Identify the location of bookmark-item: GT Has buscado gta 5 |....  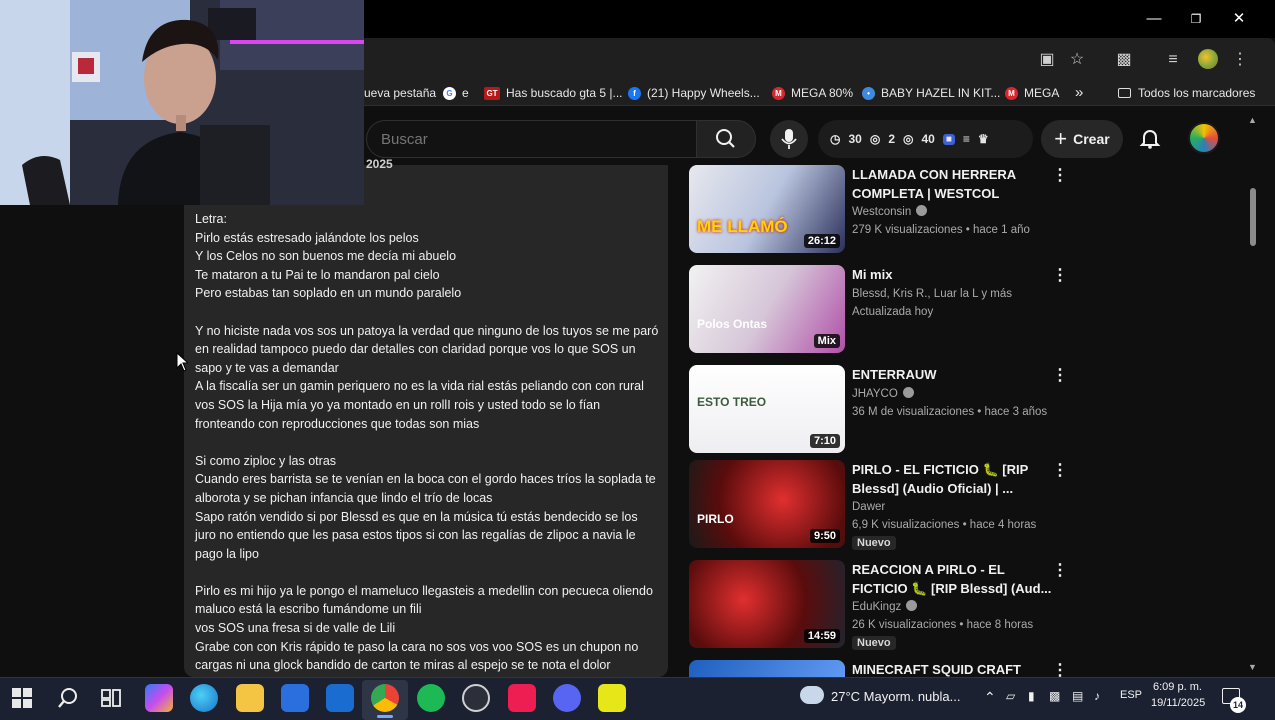
(553, 93).